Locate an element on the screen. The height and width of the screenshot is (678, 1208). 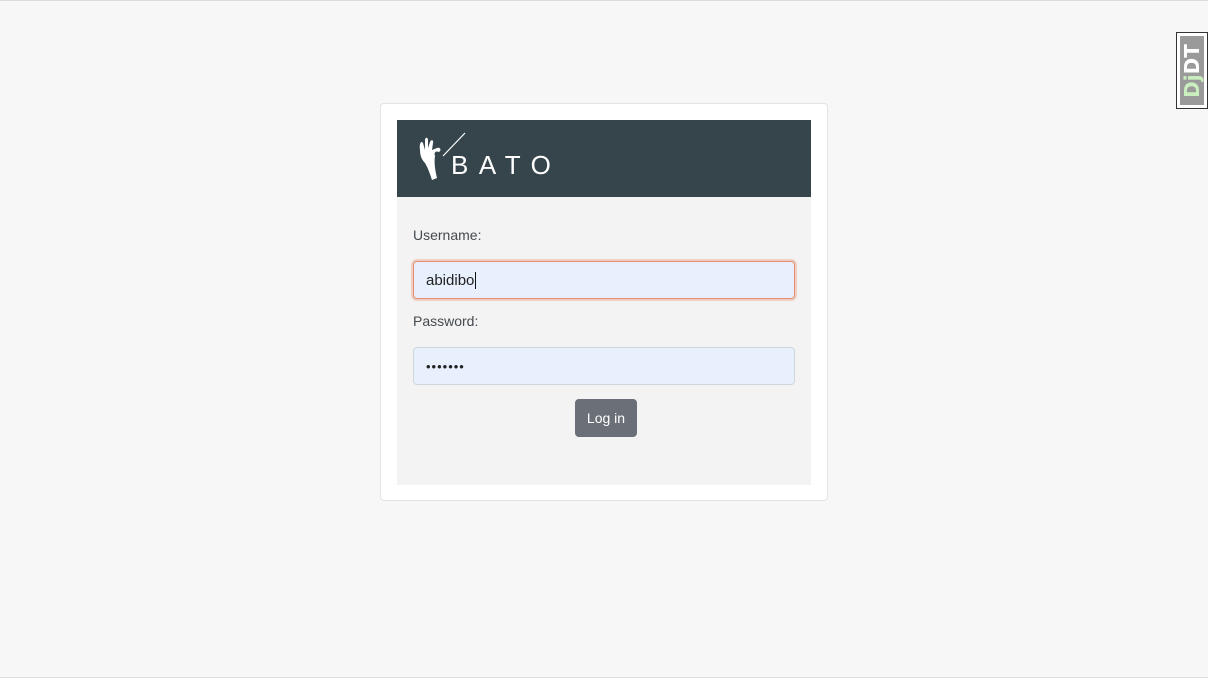
username-value: abidibo is located at coordinates (450, 280).